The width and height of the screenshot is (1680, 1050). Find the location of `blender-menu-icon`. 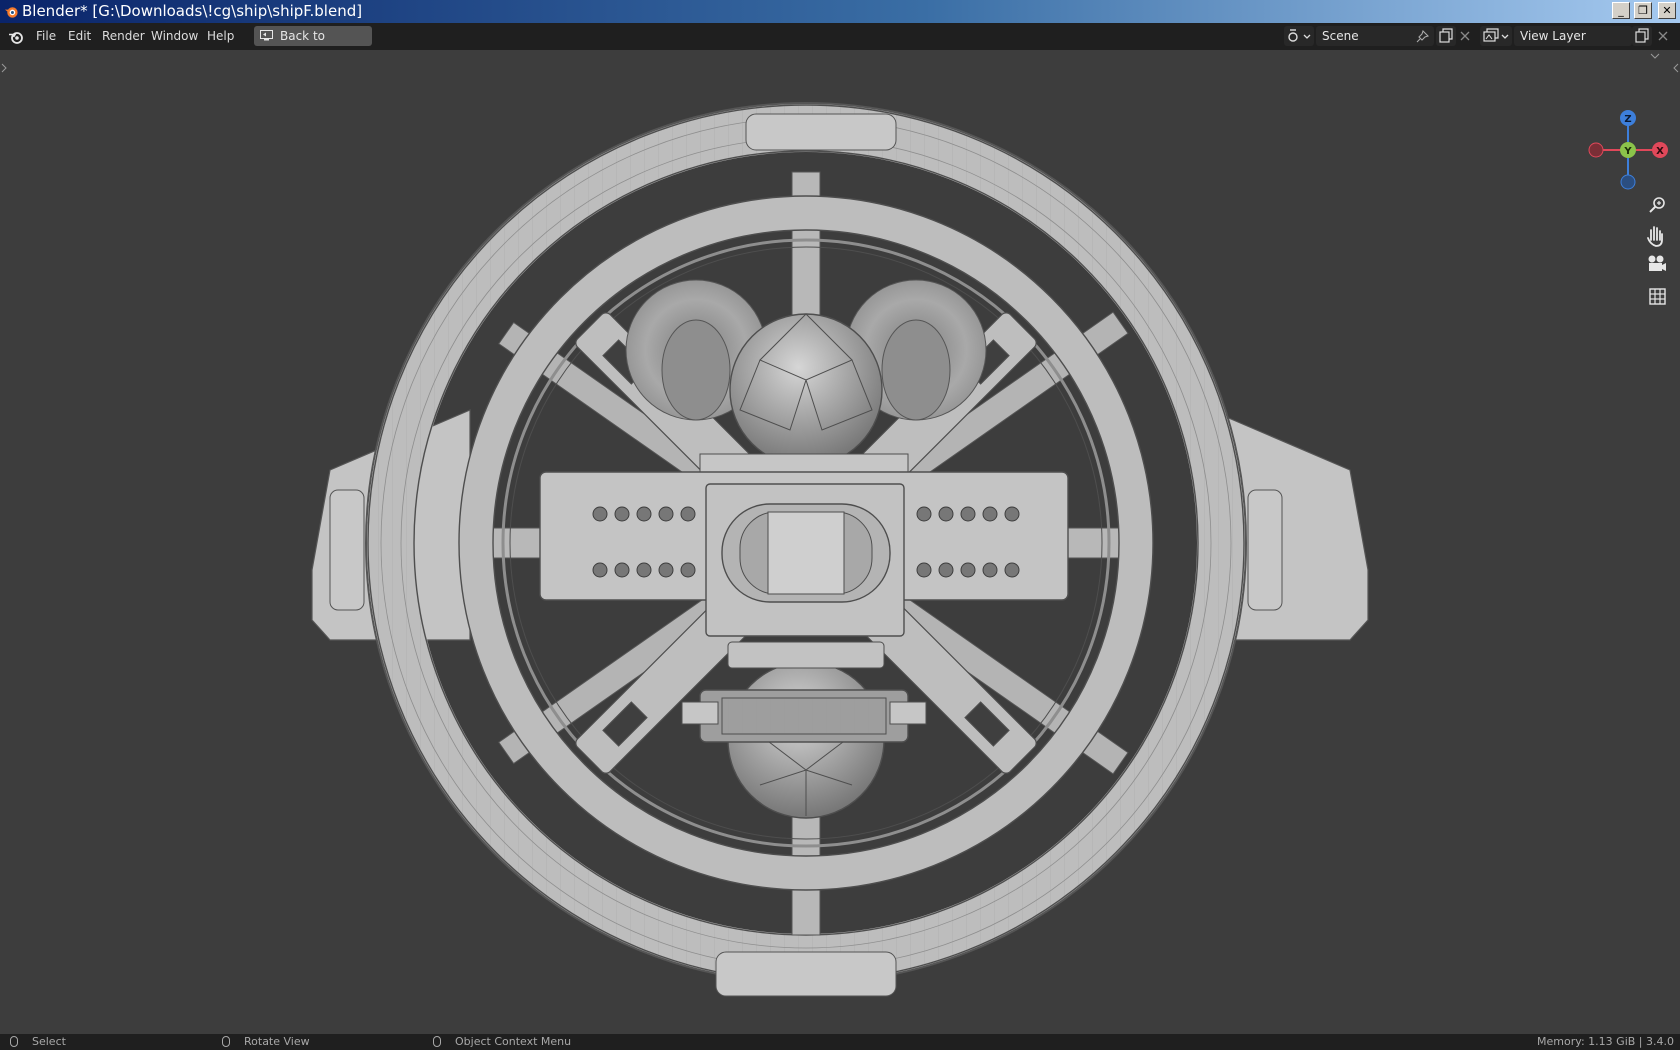

blender-menu-icon is located at coordinates (16, 37).